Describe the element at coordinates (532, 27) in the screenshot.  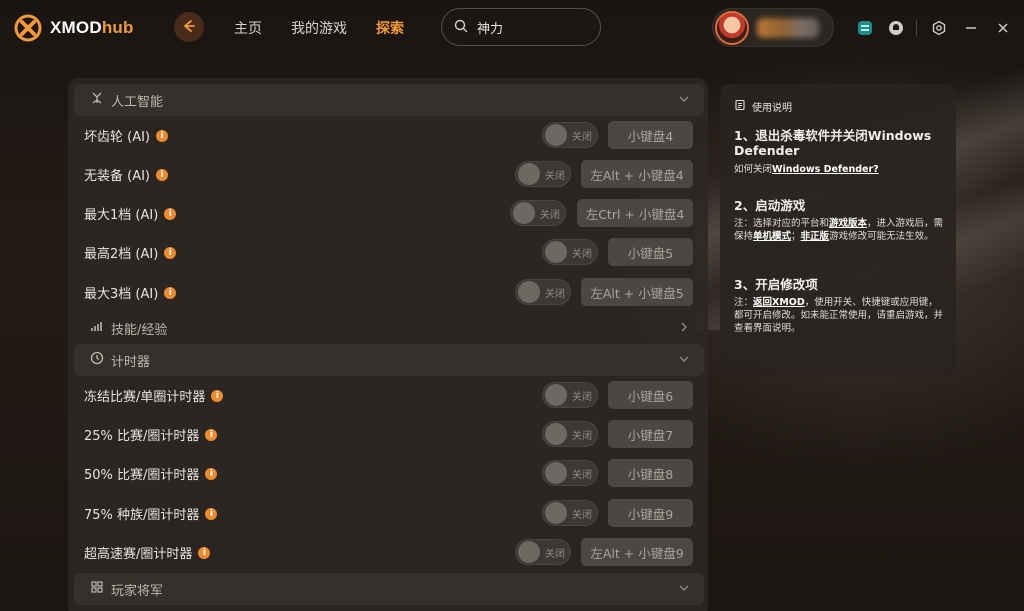
I see `search-input` at that location.